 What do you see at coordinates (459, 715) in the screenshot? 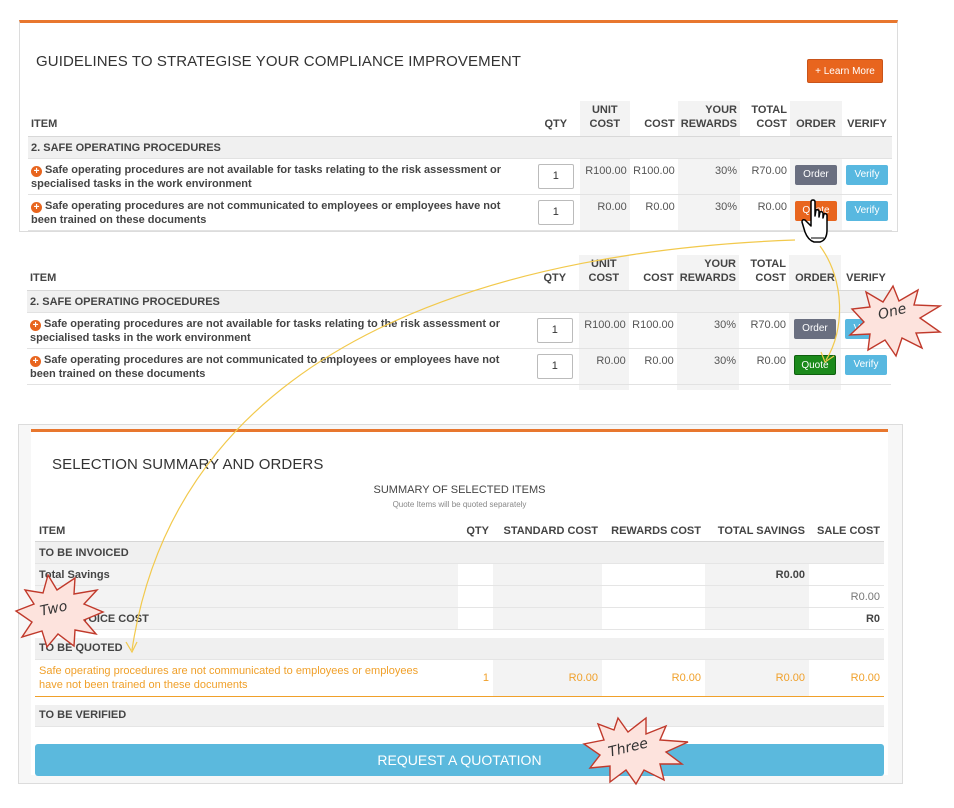
I see `to-be-verified-label: TO BE VERIFIED` at bounding box center [459, 715].